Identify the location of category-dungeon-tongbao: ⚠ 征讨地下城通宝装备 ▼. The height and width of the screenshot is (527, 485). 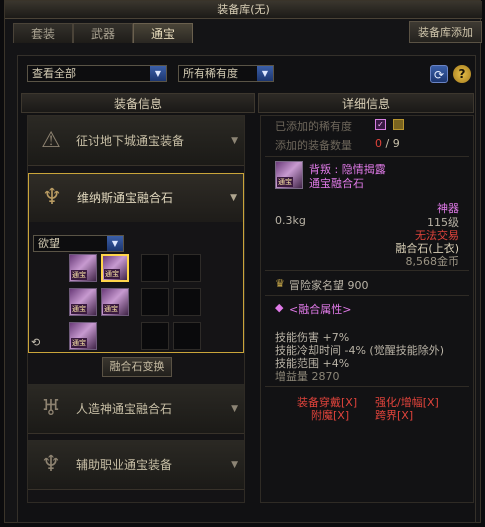
(136, 141).